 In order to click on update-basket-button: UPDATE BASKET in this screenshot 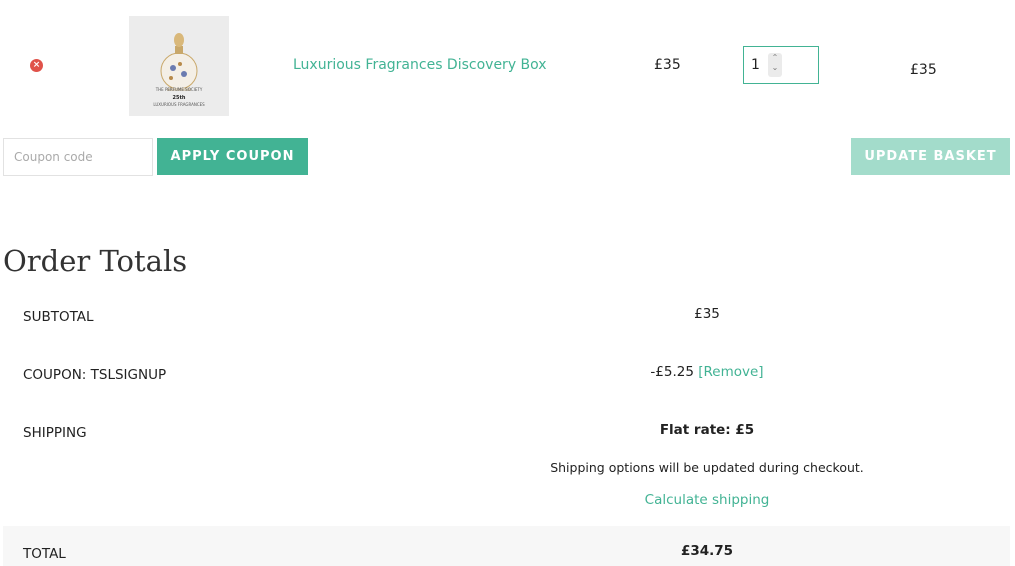, I will do `click(930, 156)`.